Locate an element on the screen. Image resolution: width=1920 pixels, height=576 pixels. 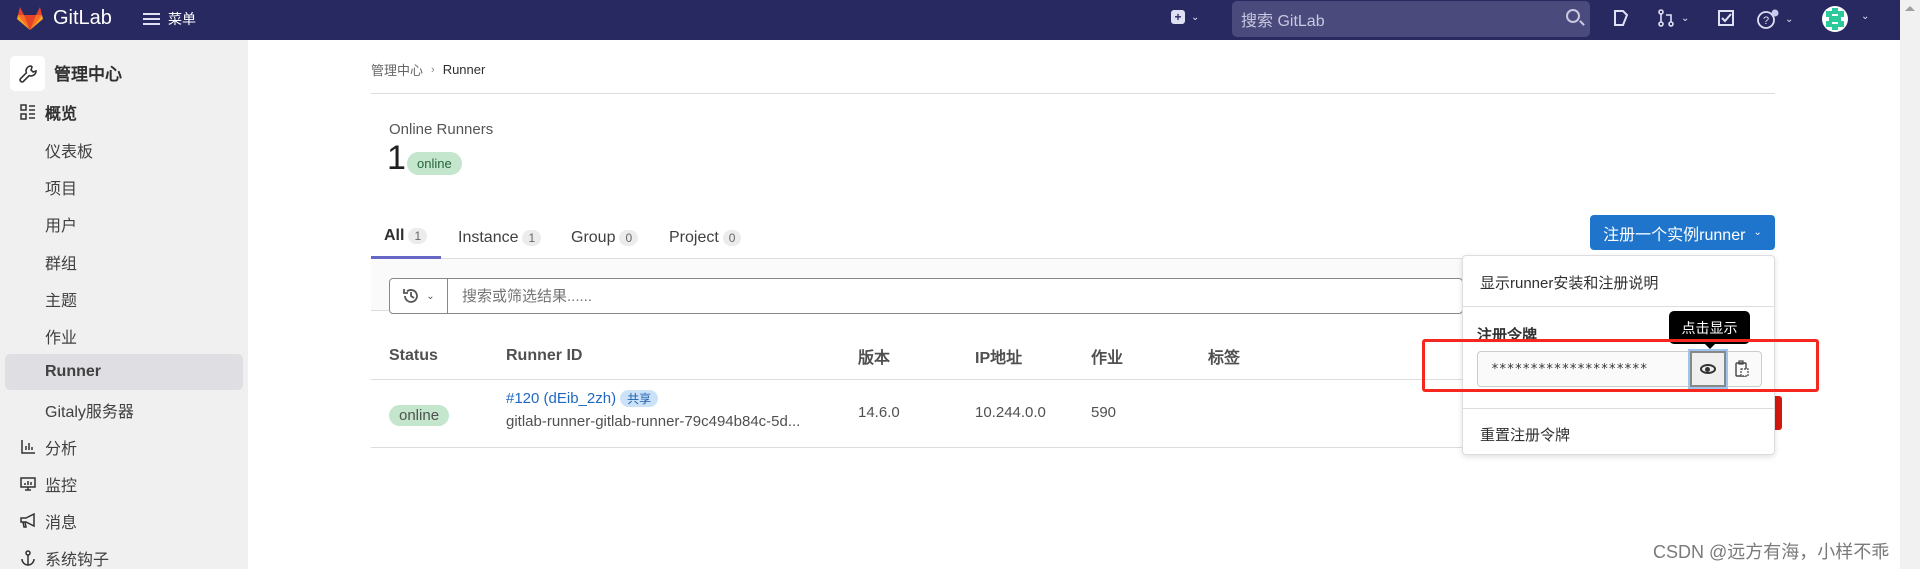
scroll-up-arrow-icon is located at coordinates (1910, 8).